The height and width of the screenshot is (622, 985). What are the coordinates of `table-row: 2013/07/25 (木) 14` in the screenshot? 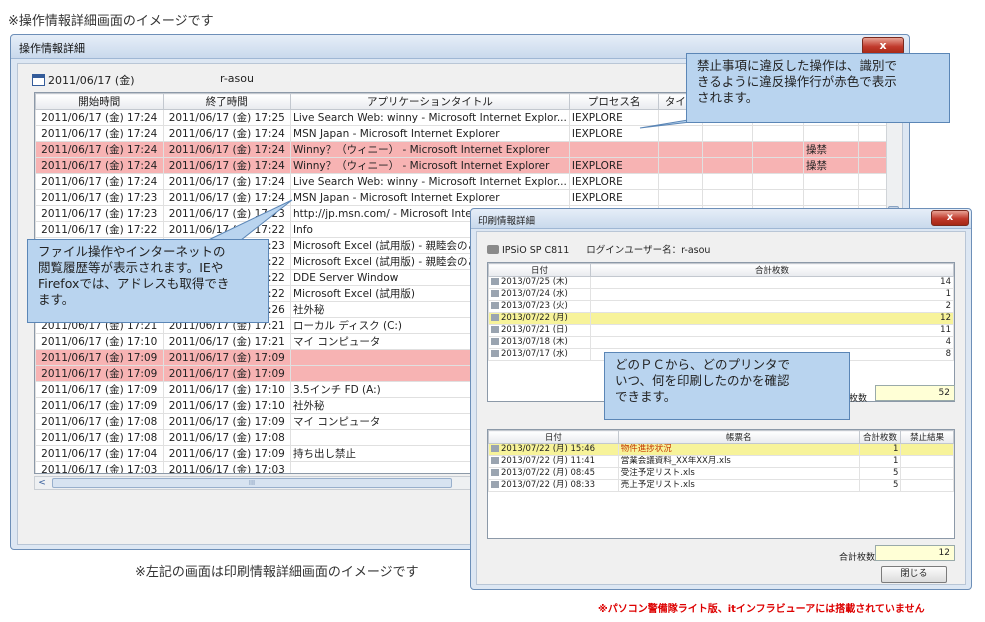 It's located at (721, 282).